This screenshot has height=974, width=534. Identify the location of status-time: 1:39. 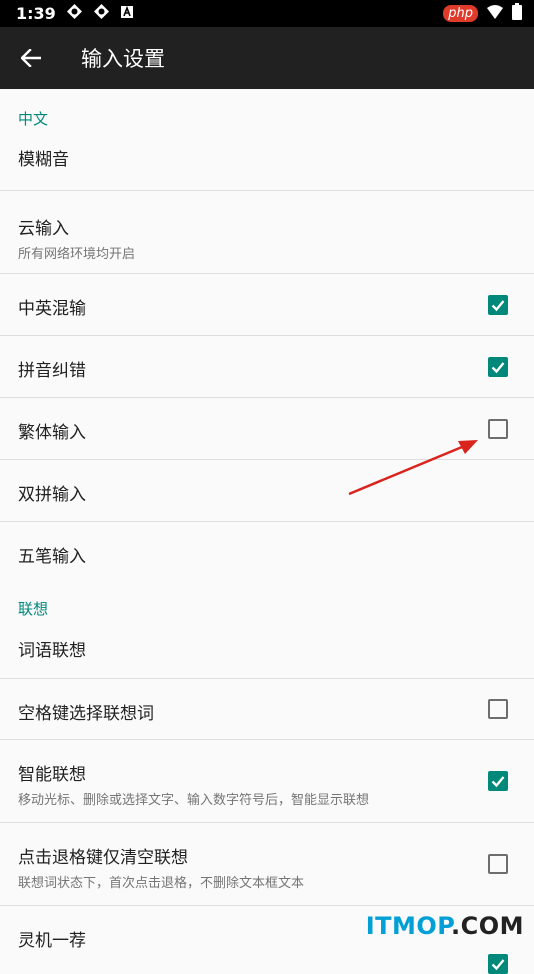
(36, 13).